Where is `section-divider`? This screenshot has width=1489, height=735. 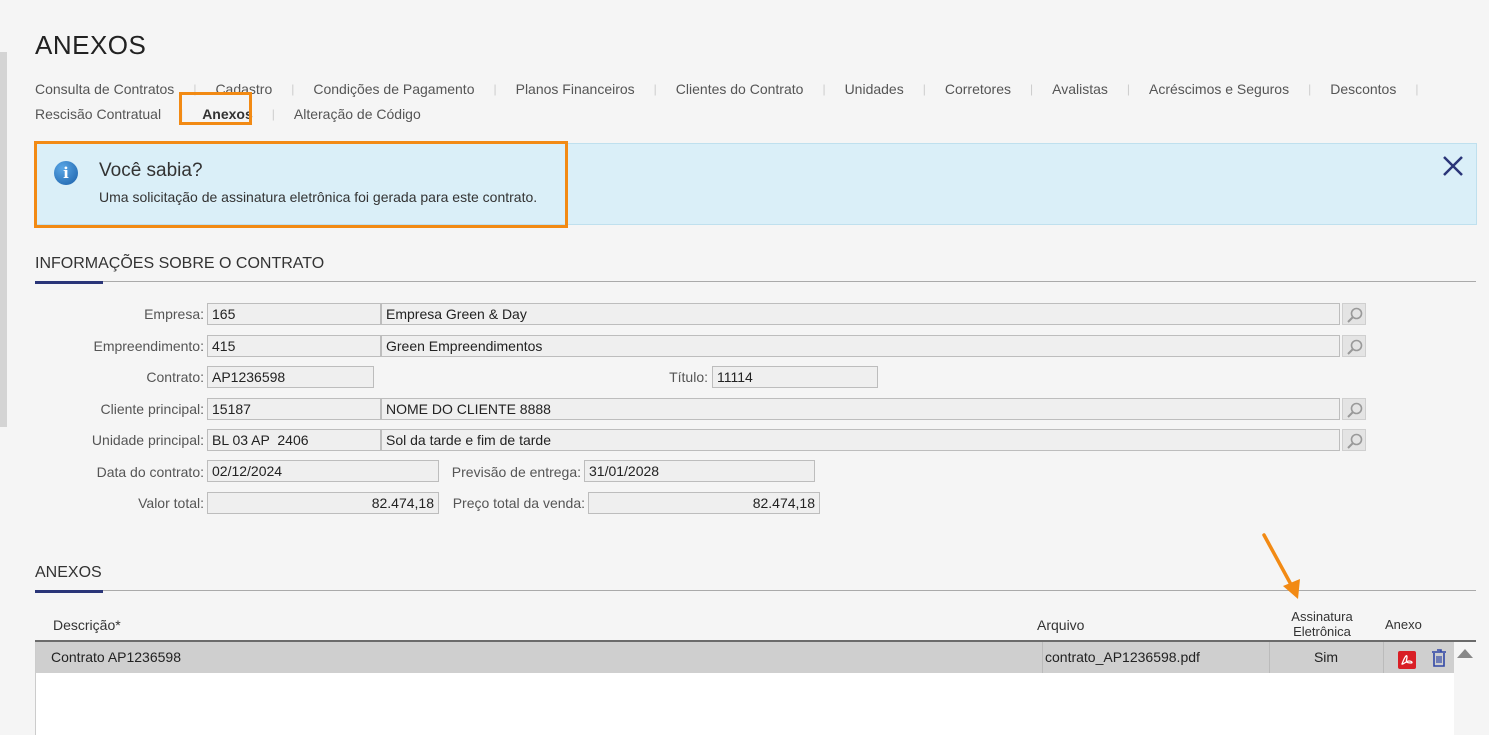
section-divider is located at coordinates (755, 281).